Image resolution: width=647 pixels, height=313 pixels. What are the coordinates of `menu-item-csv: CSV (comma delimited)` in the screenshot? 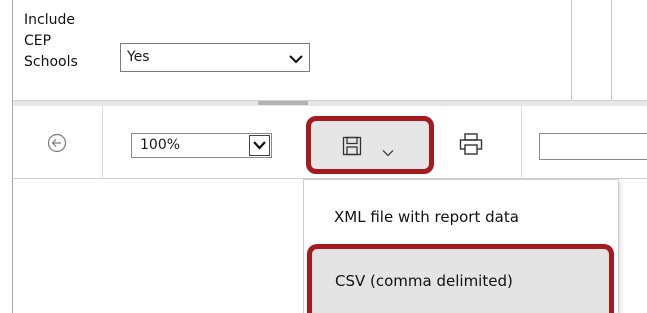 It's located at (460, 278).